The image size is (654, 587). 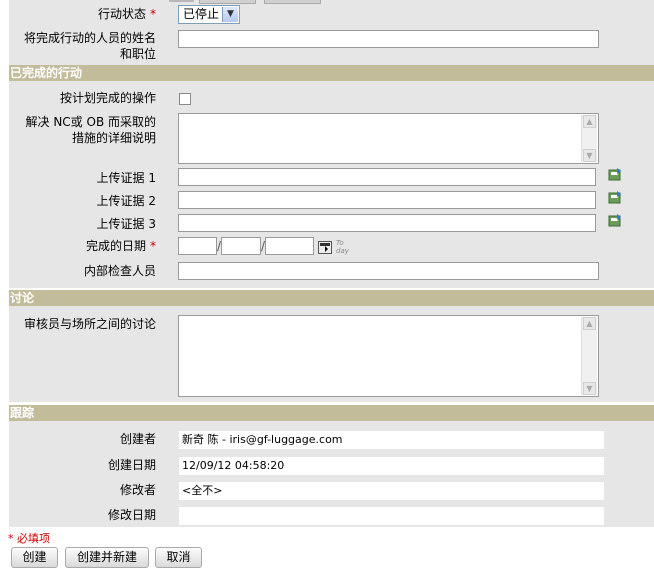 What do you see at coordinates (387, 200) in the screenshot?
I see `upload2-input` at bounding box center [387, 200].